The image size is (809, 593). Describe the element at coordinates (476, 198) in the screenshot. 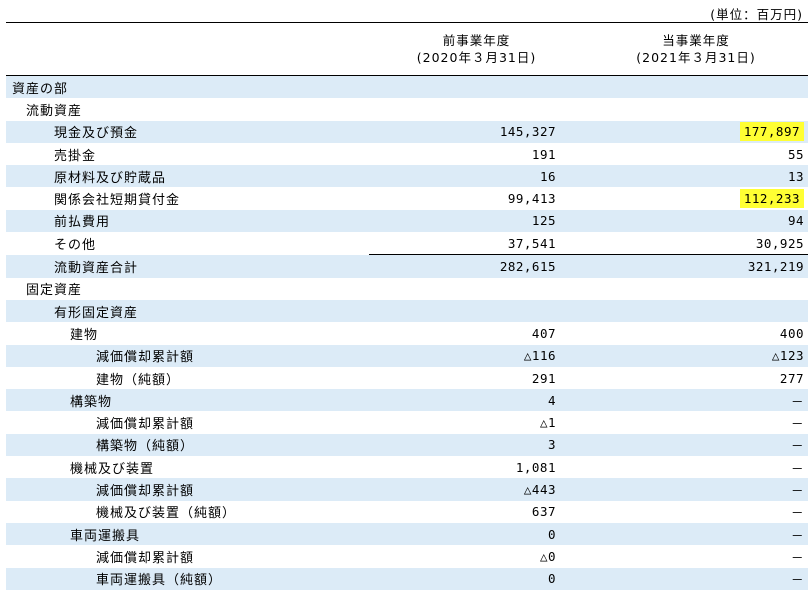

I see `prev-period-value: 99,413` at that location.